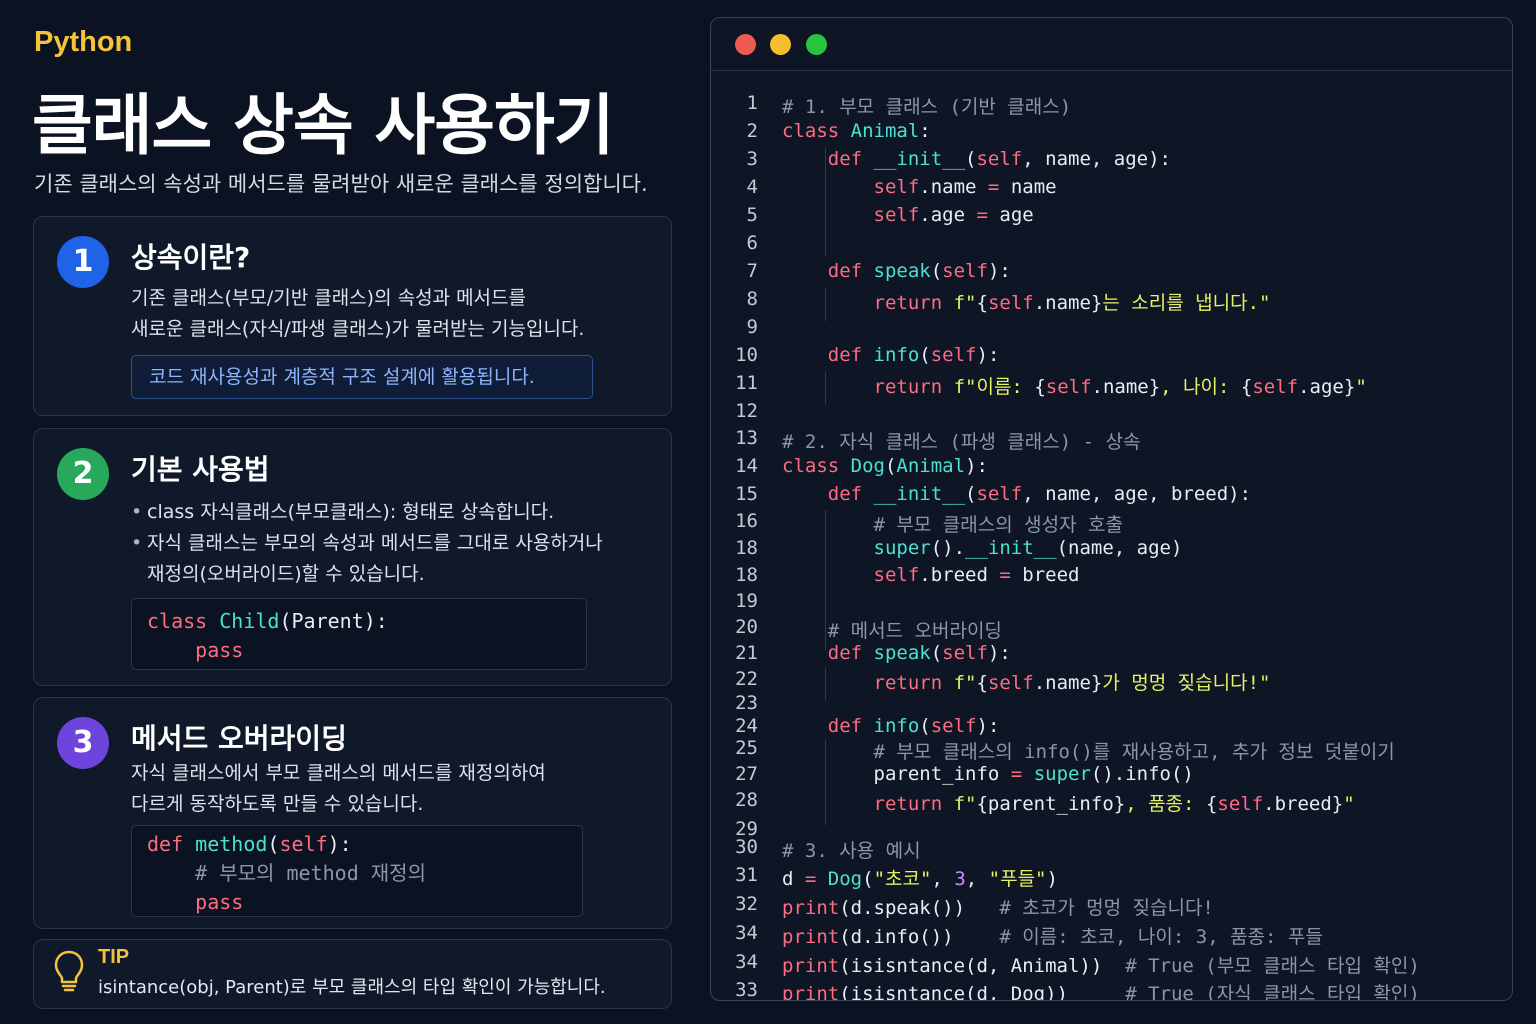  Describe the element at coordinates (367, 512) in the screenshot. I see `bullet-item: • class 자식클래스(부모클래스): 형태로 상속합니다.` at that location.